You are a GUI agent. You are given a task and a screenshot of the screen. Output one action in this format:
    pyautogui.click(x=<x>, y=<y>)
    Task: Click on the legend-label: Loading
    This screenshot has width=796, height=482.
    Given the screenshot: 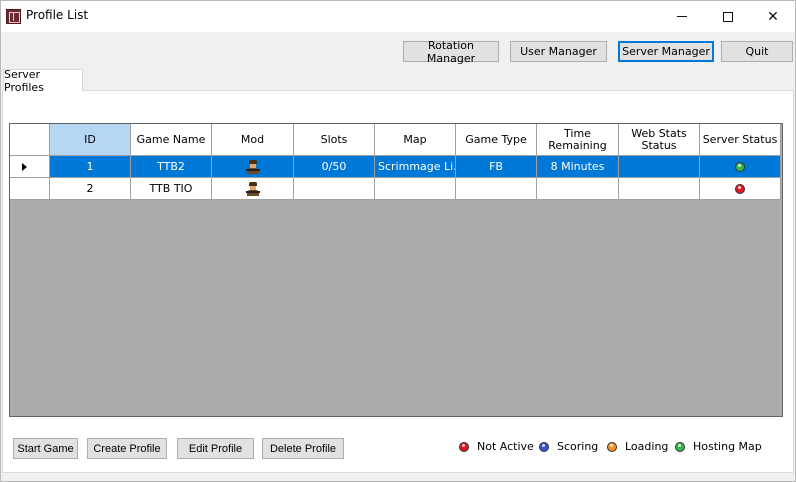 What is the action you would take?
    pyautogui.click(x=647, y=446)
    